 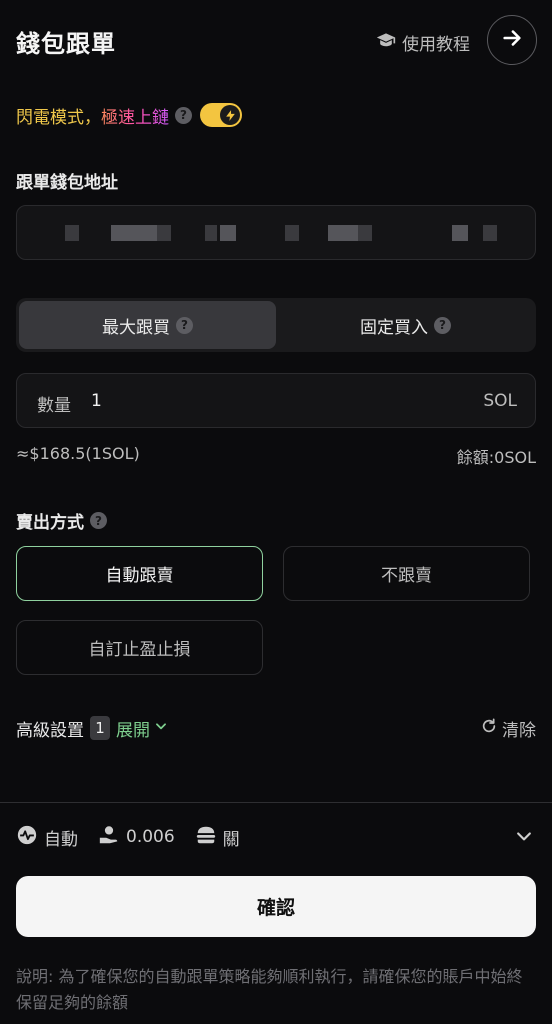 I want to click on wallet-address-input, so click(x=276, y=232).